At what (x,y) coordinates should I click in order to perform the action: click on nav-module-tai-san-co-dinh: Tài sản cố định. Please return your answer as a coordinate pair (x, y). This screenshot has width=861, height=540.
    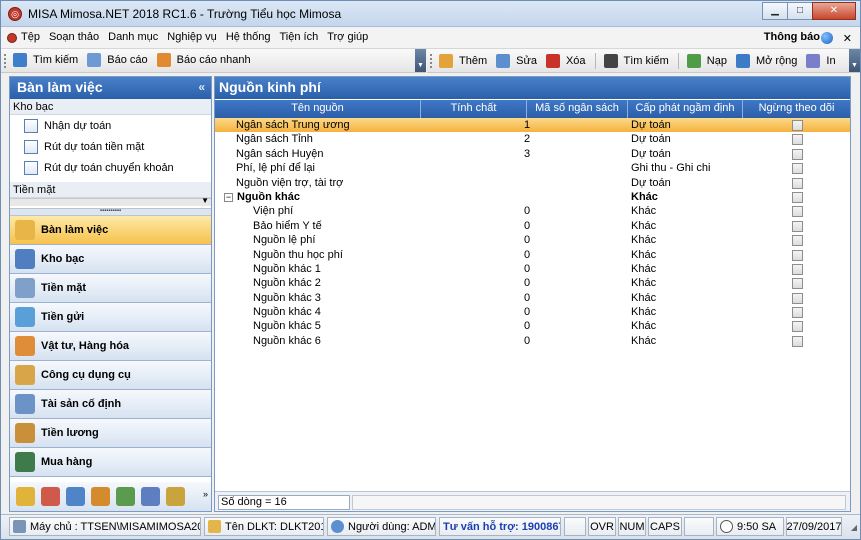
    Looking at the image, I should click on (110, 404).